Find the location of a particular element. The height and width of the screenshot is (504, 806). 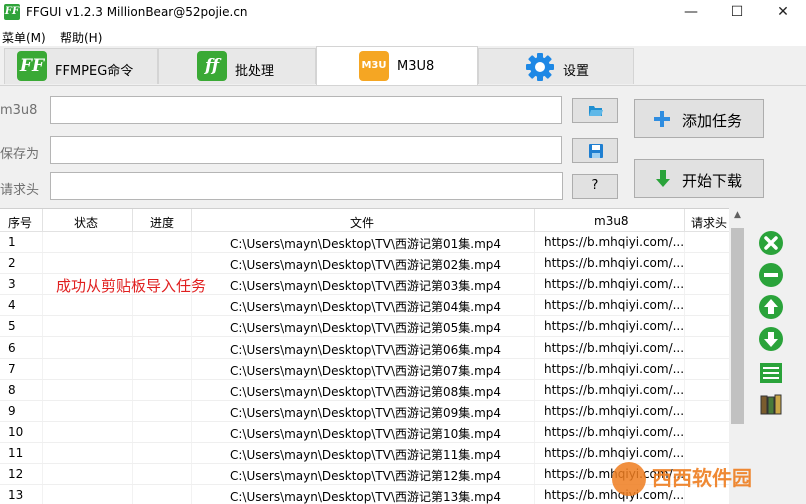

clear-task-icon is located at coordinates (771, 275).